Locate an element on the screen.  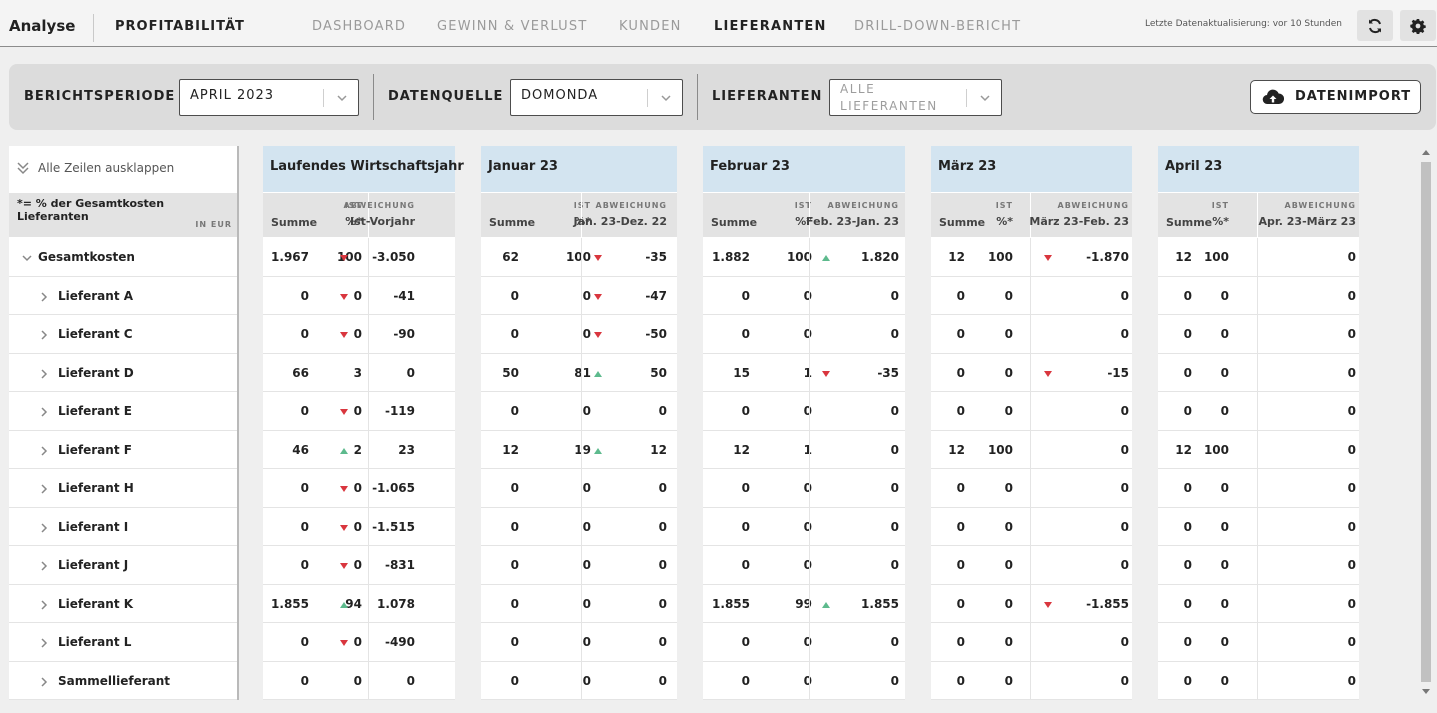
period-label: BERICHTSPERIODE is located at coordinates (100, 96).